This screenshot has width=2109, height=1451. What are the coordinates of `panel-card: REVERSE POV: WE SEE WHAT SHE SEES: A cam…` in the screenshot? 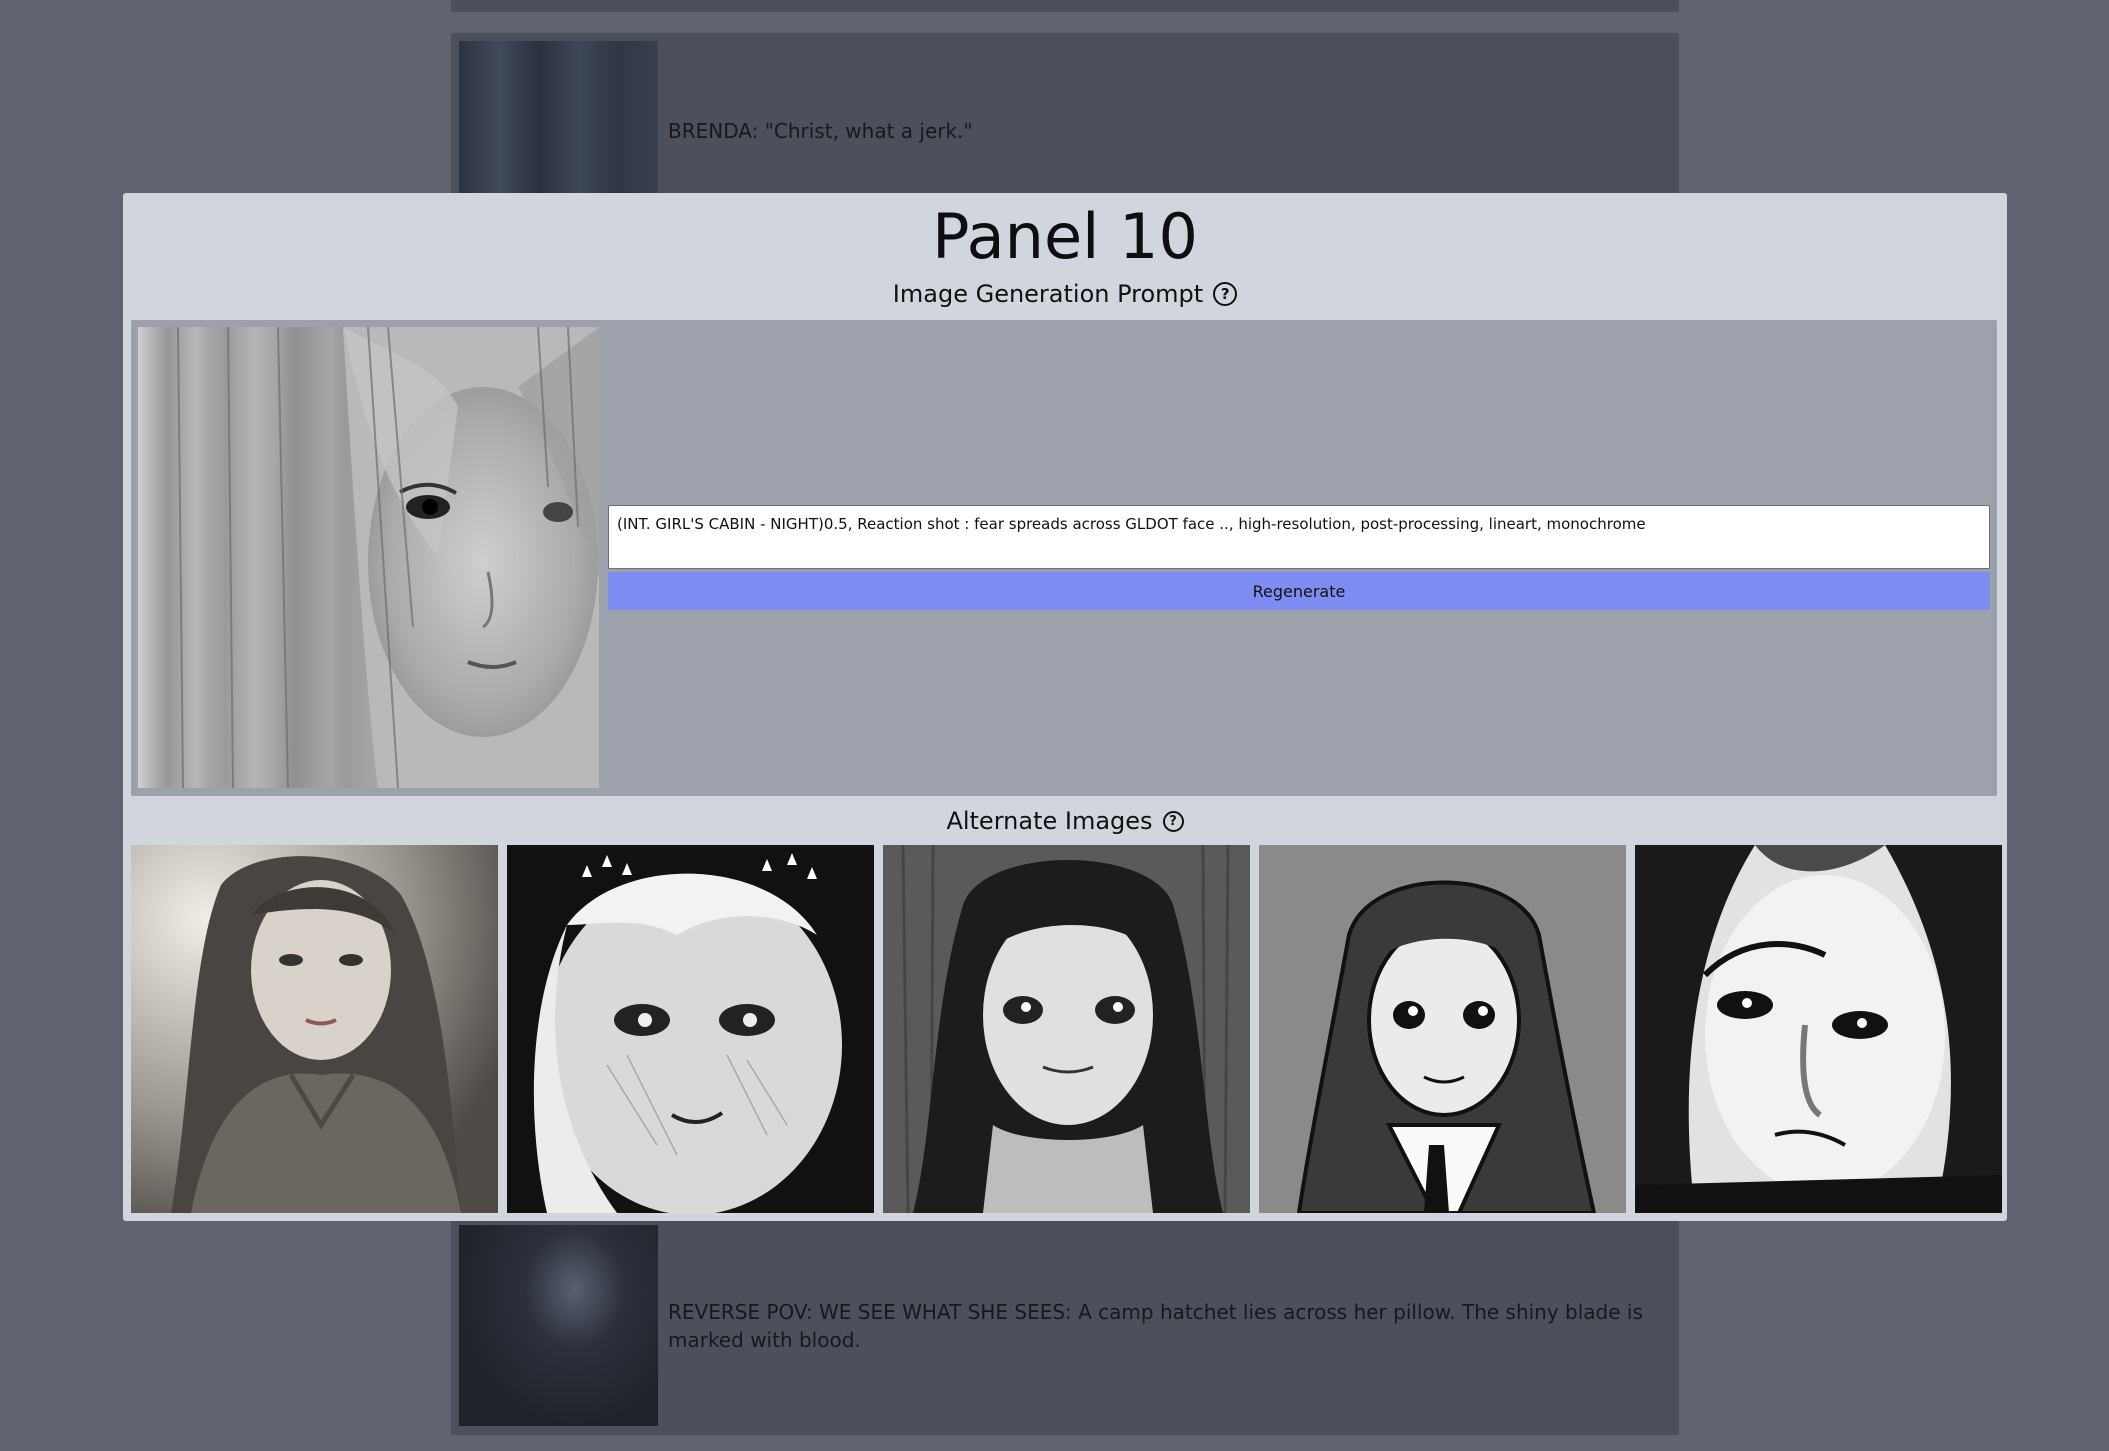 It's located at (1065, 1324).